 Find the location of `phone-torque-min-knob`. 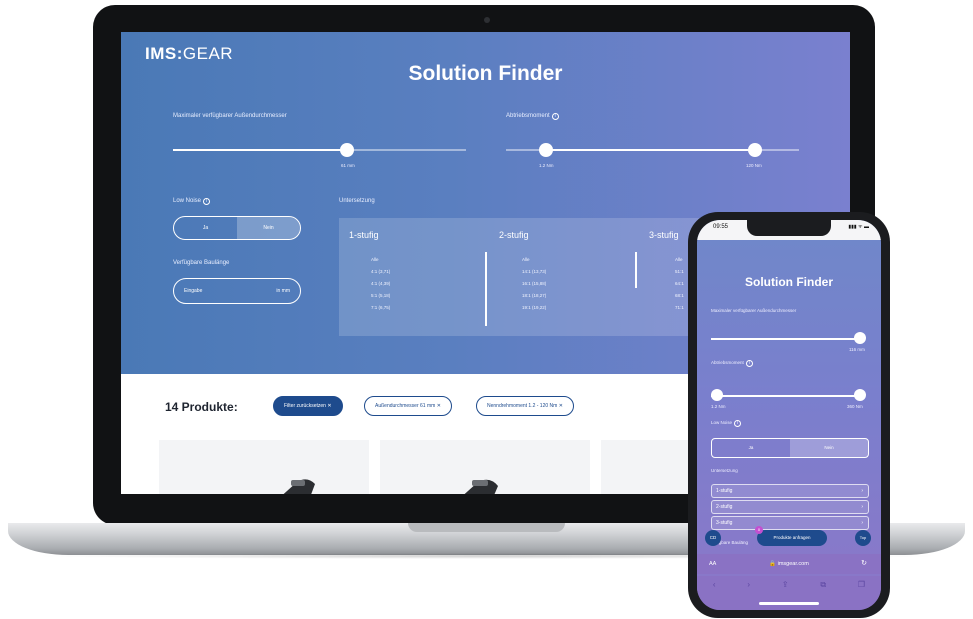

phone-torque-min-knob is located at coordinates (717, 395).